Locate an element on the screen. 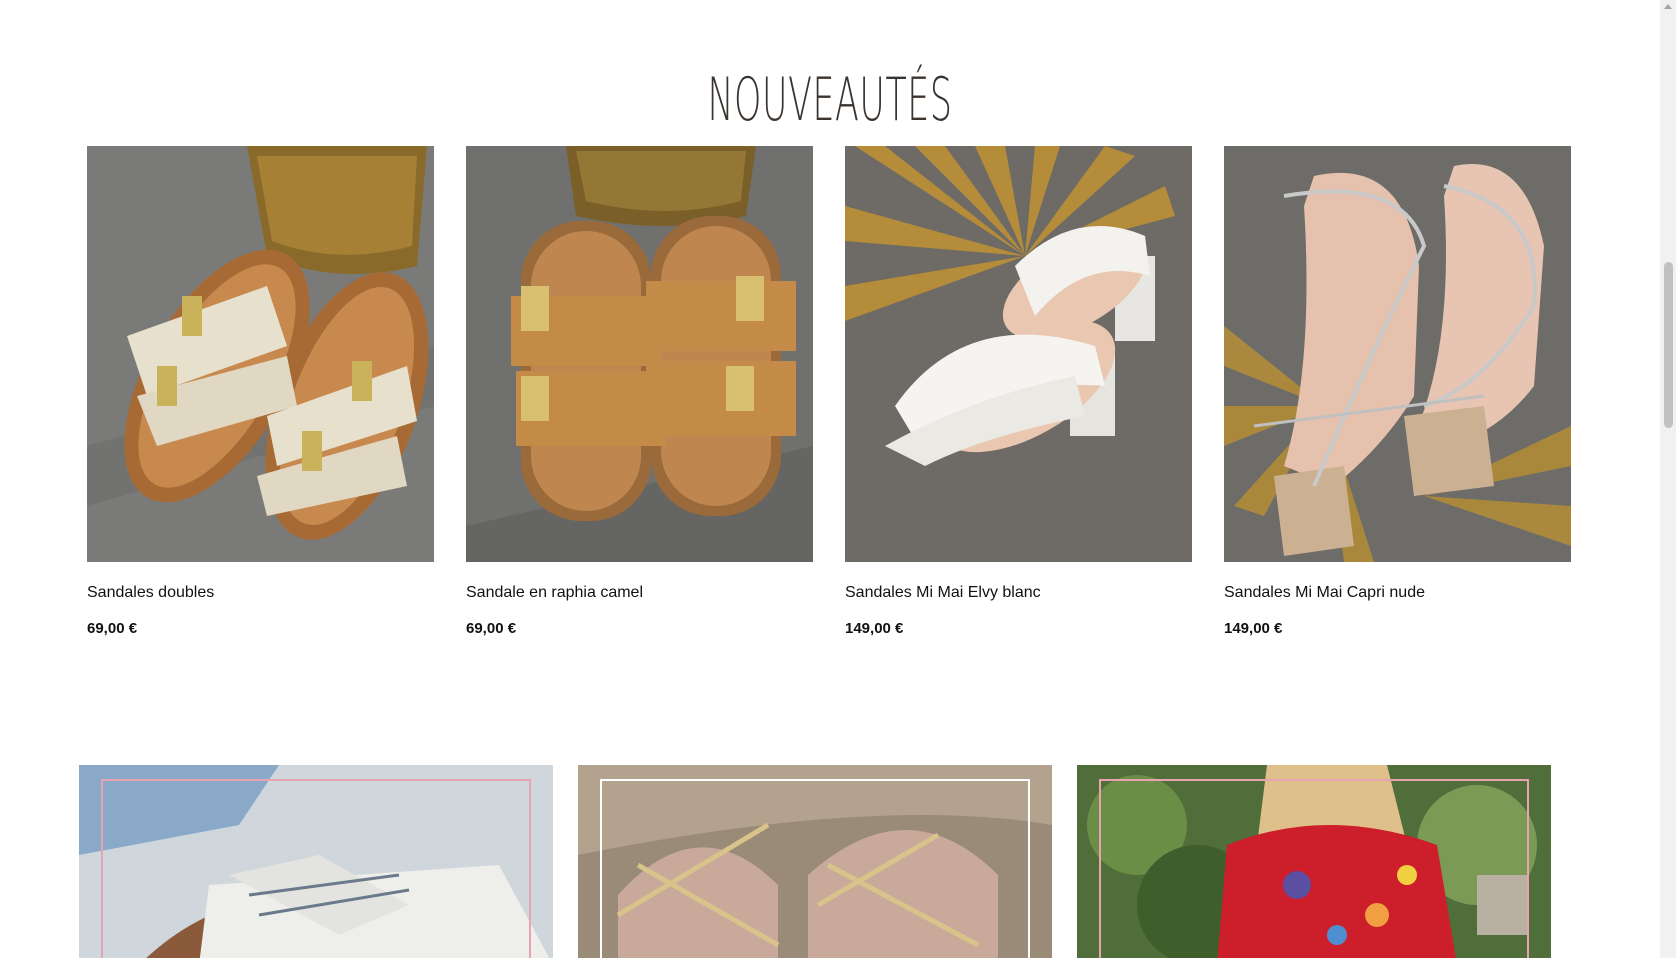 This screenshot has width=1676, height=958. banner-floral-blouse is located at coordinates (1314, 861).